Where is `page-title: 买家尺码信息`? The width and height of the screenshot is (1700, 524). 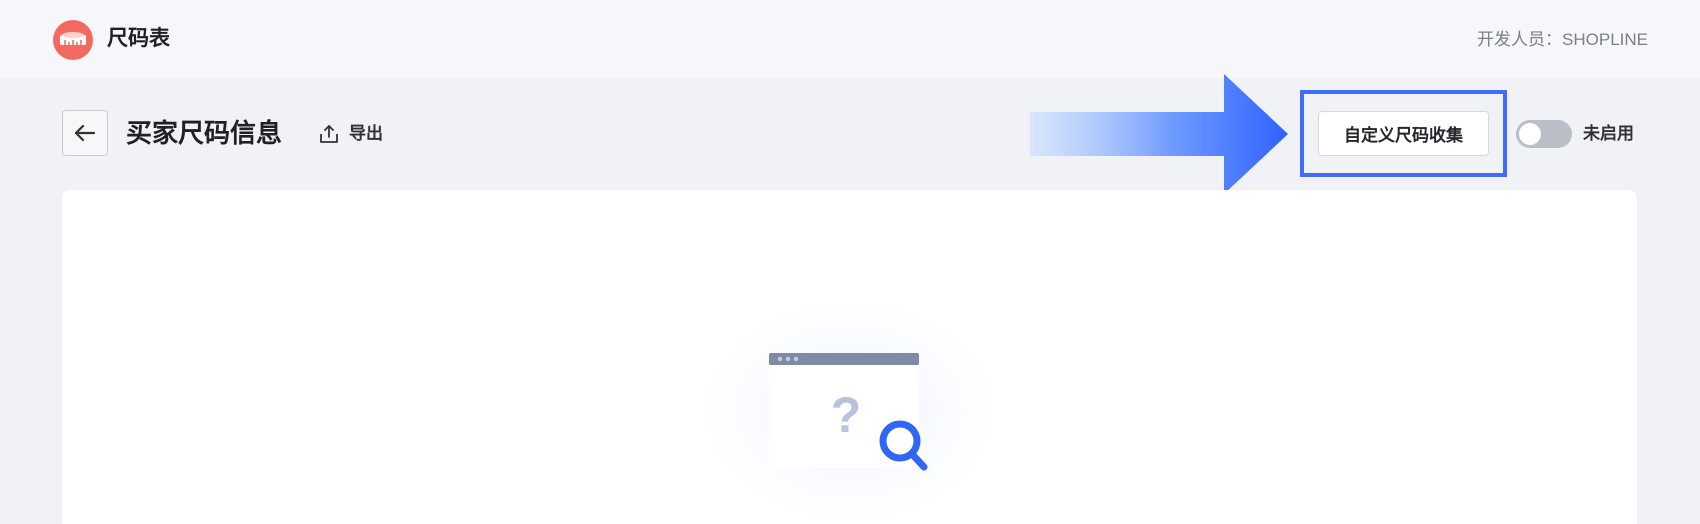 page-title: 买家尺码信息 is located at coordinates (204, 133).